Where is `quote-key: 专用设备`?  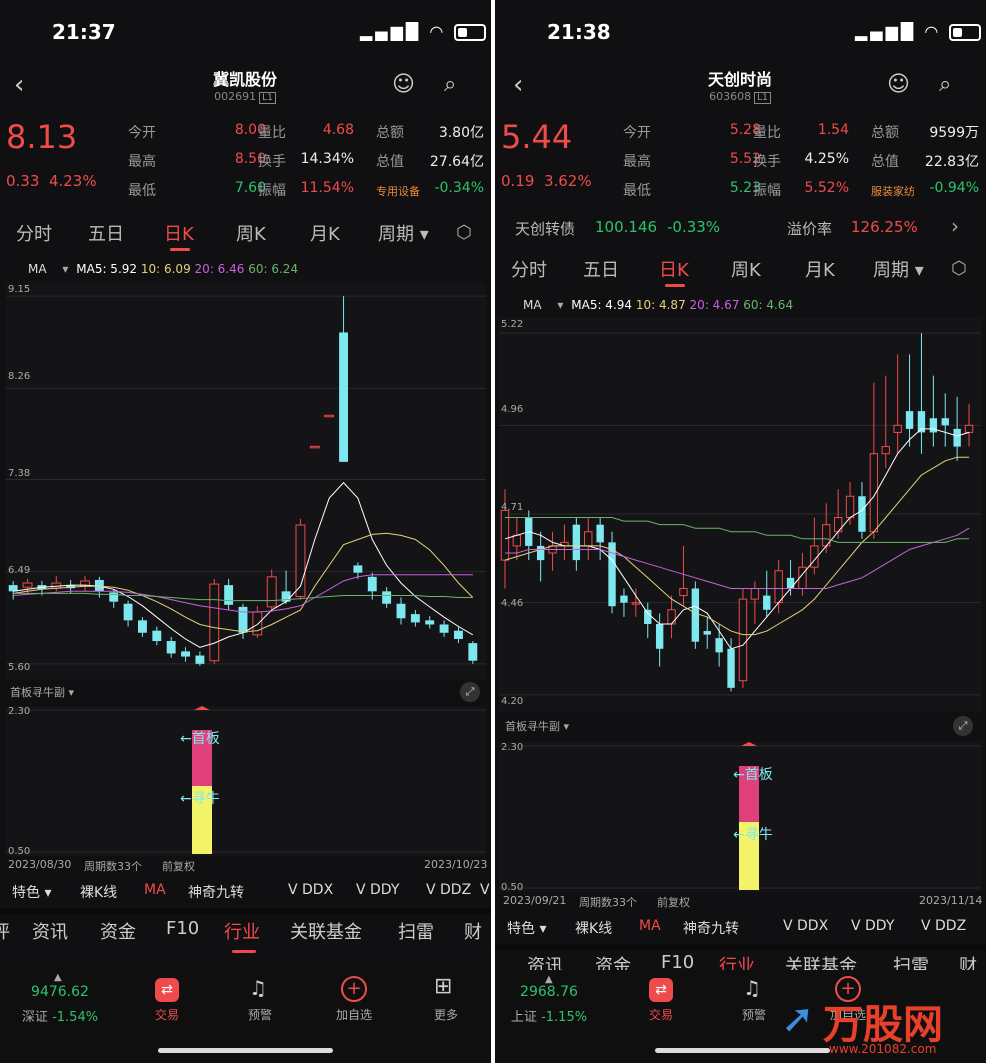
quote-key: 专用设备 is located at coordinates (398, 191).